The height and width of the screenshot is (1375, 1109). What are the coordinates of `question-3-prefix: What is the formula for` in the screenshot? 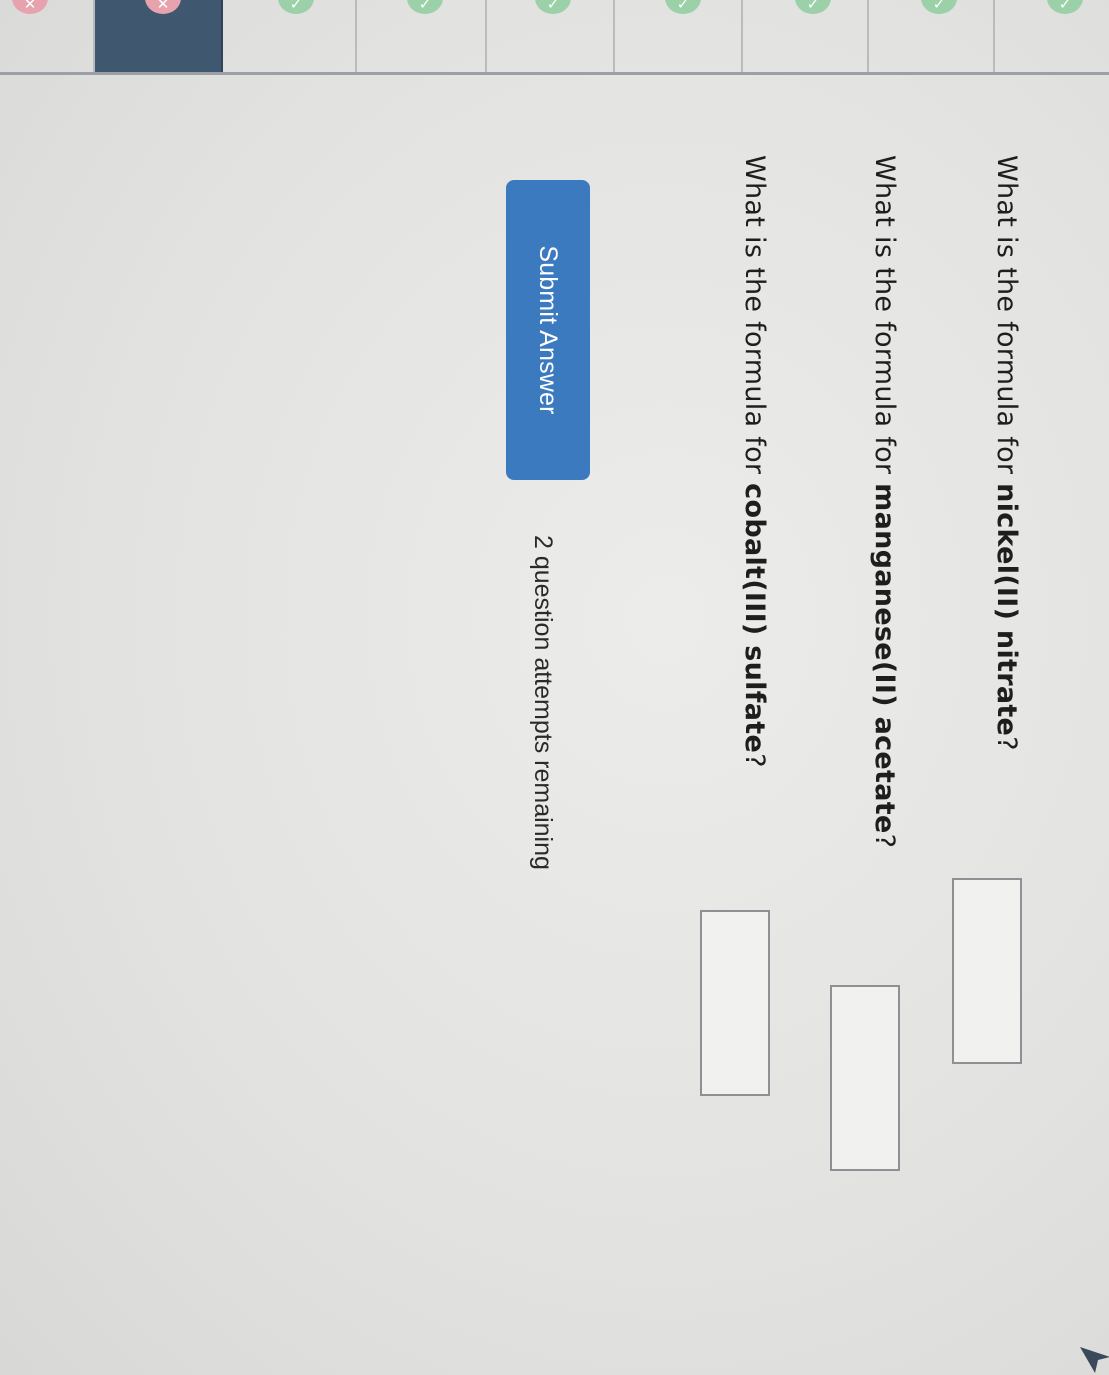 It's located at (754, 319).